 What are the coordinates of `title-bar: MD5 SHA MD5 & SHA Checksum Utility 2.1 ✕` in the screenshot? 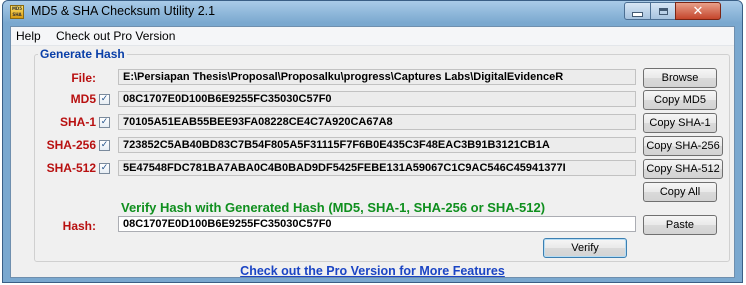 It's located at (372, 12).